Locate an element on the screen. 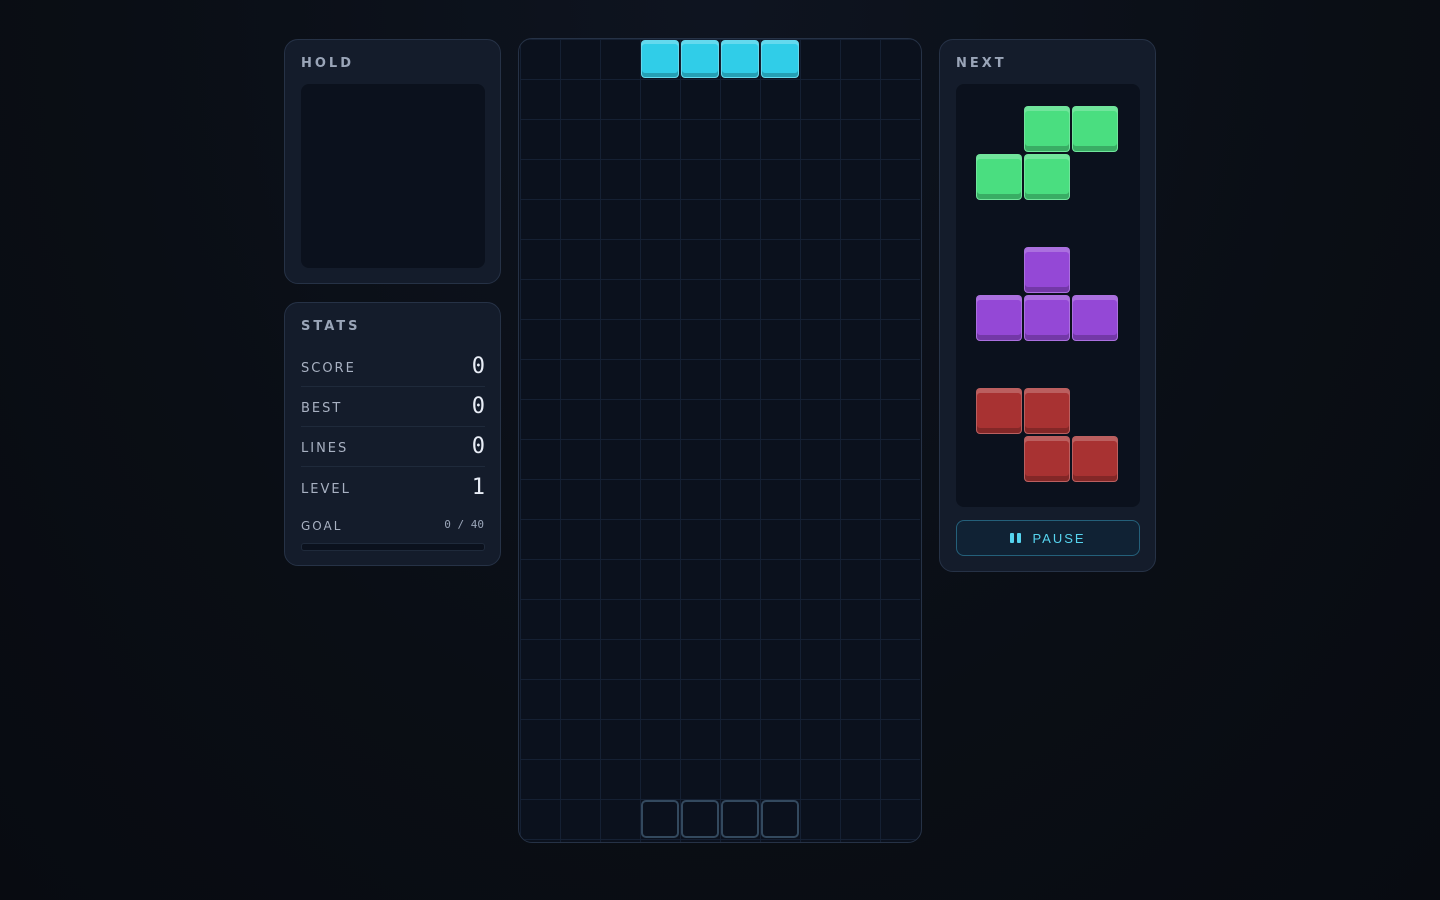  next-queue is located at coordinates (1048, 295).